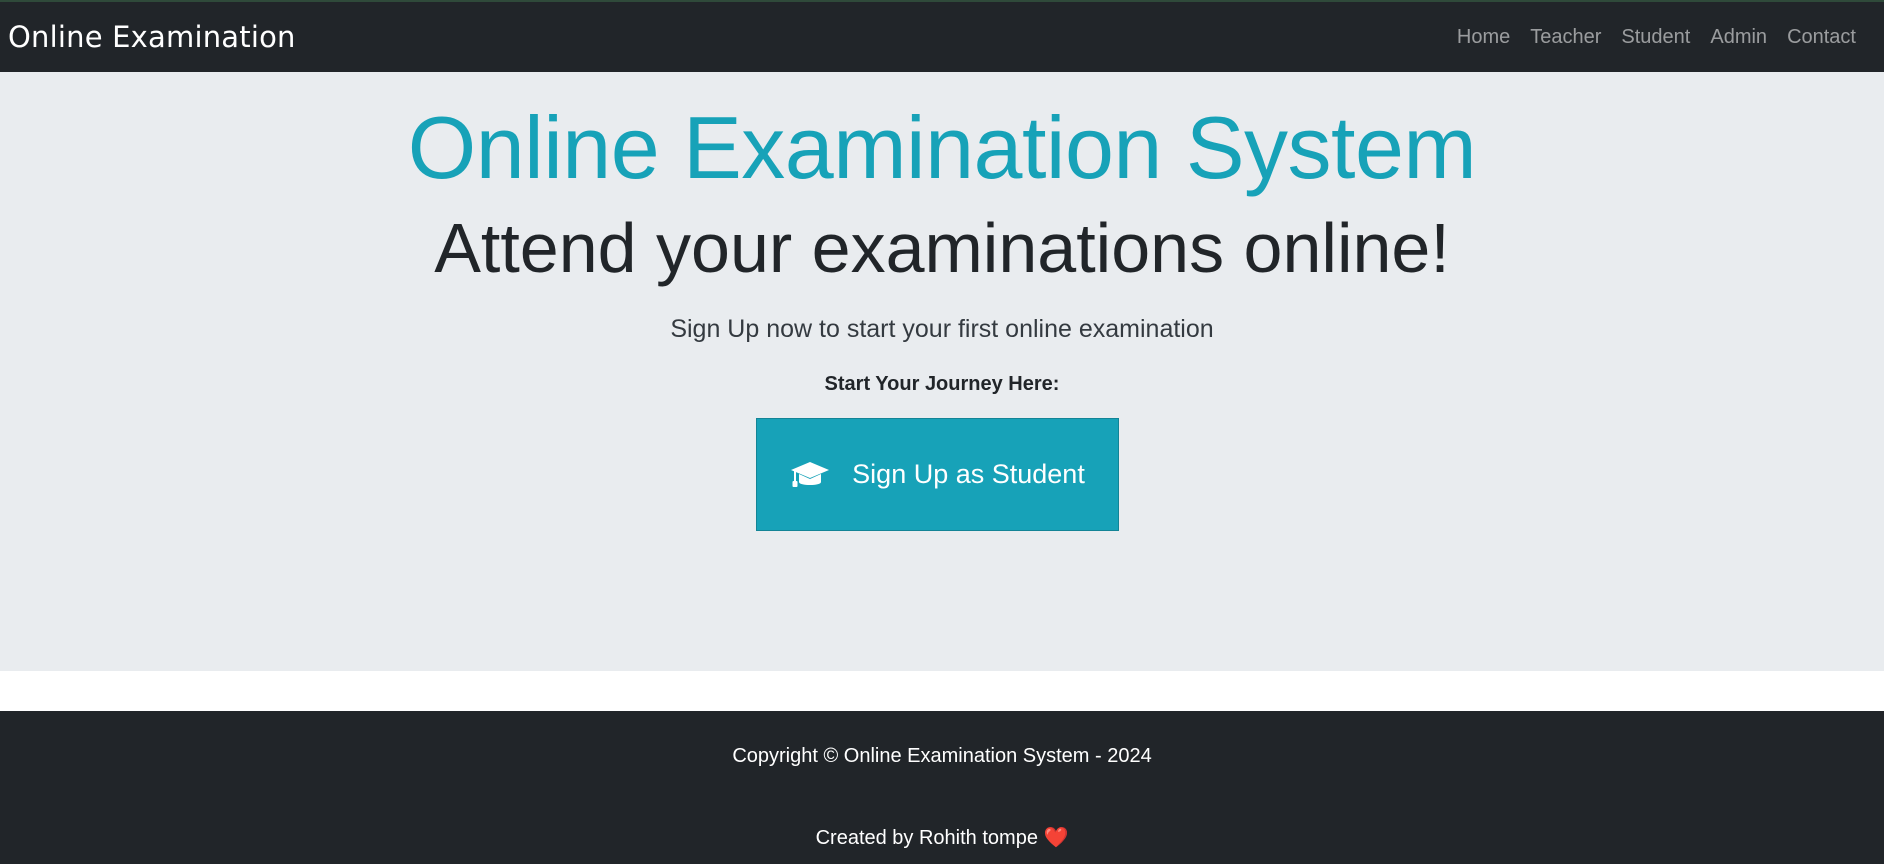  I want to click on credit-text: Created by Rohith tompe, so click(926, 838).